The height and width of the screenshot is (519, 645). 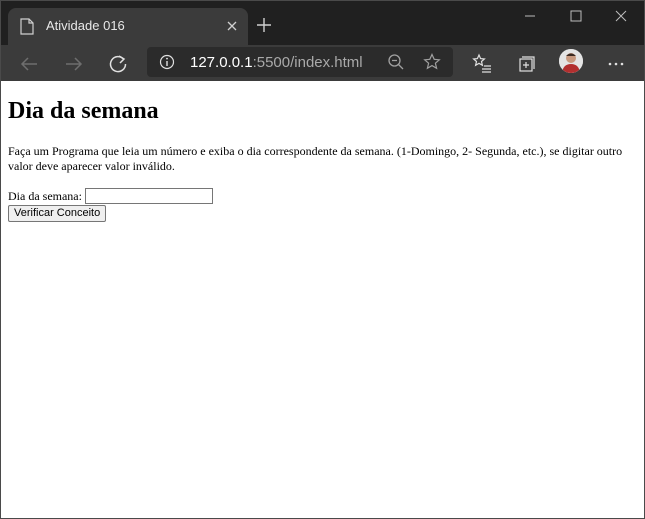 I want to click on collections-icon, so click(x=526, y=64).